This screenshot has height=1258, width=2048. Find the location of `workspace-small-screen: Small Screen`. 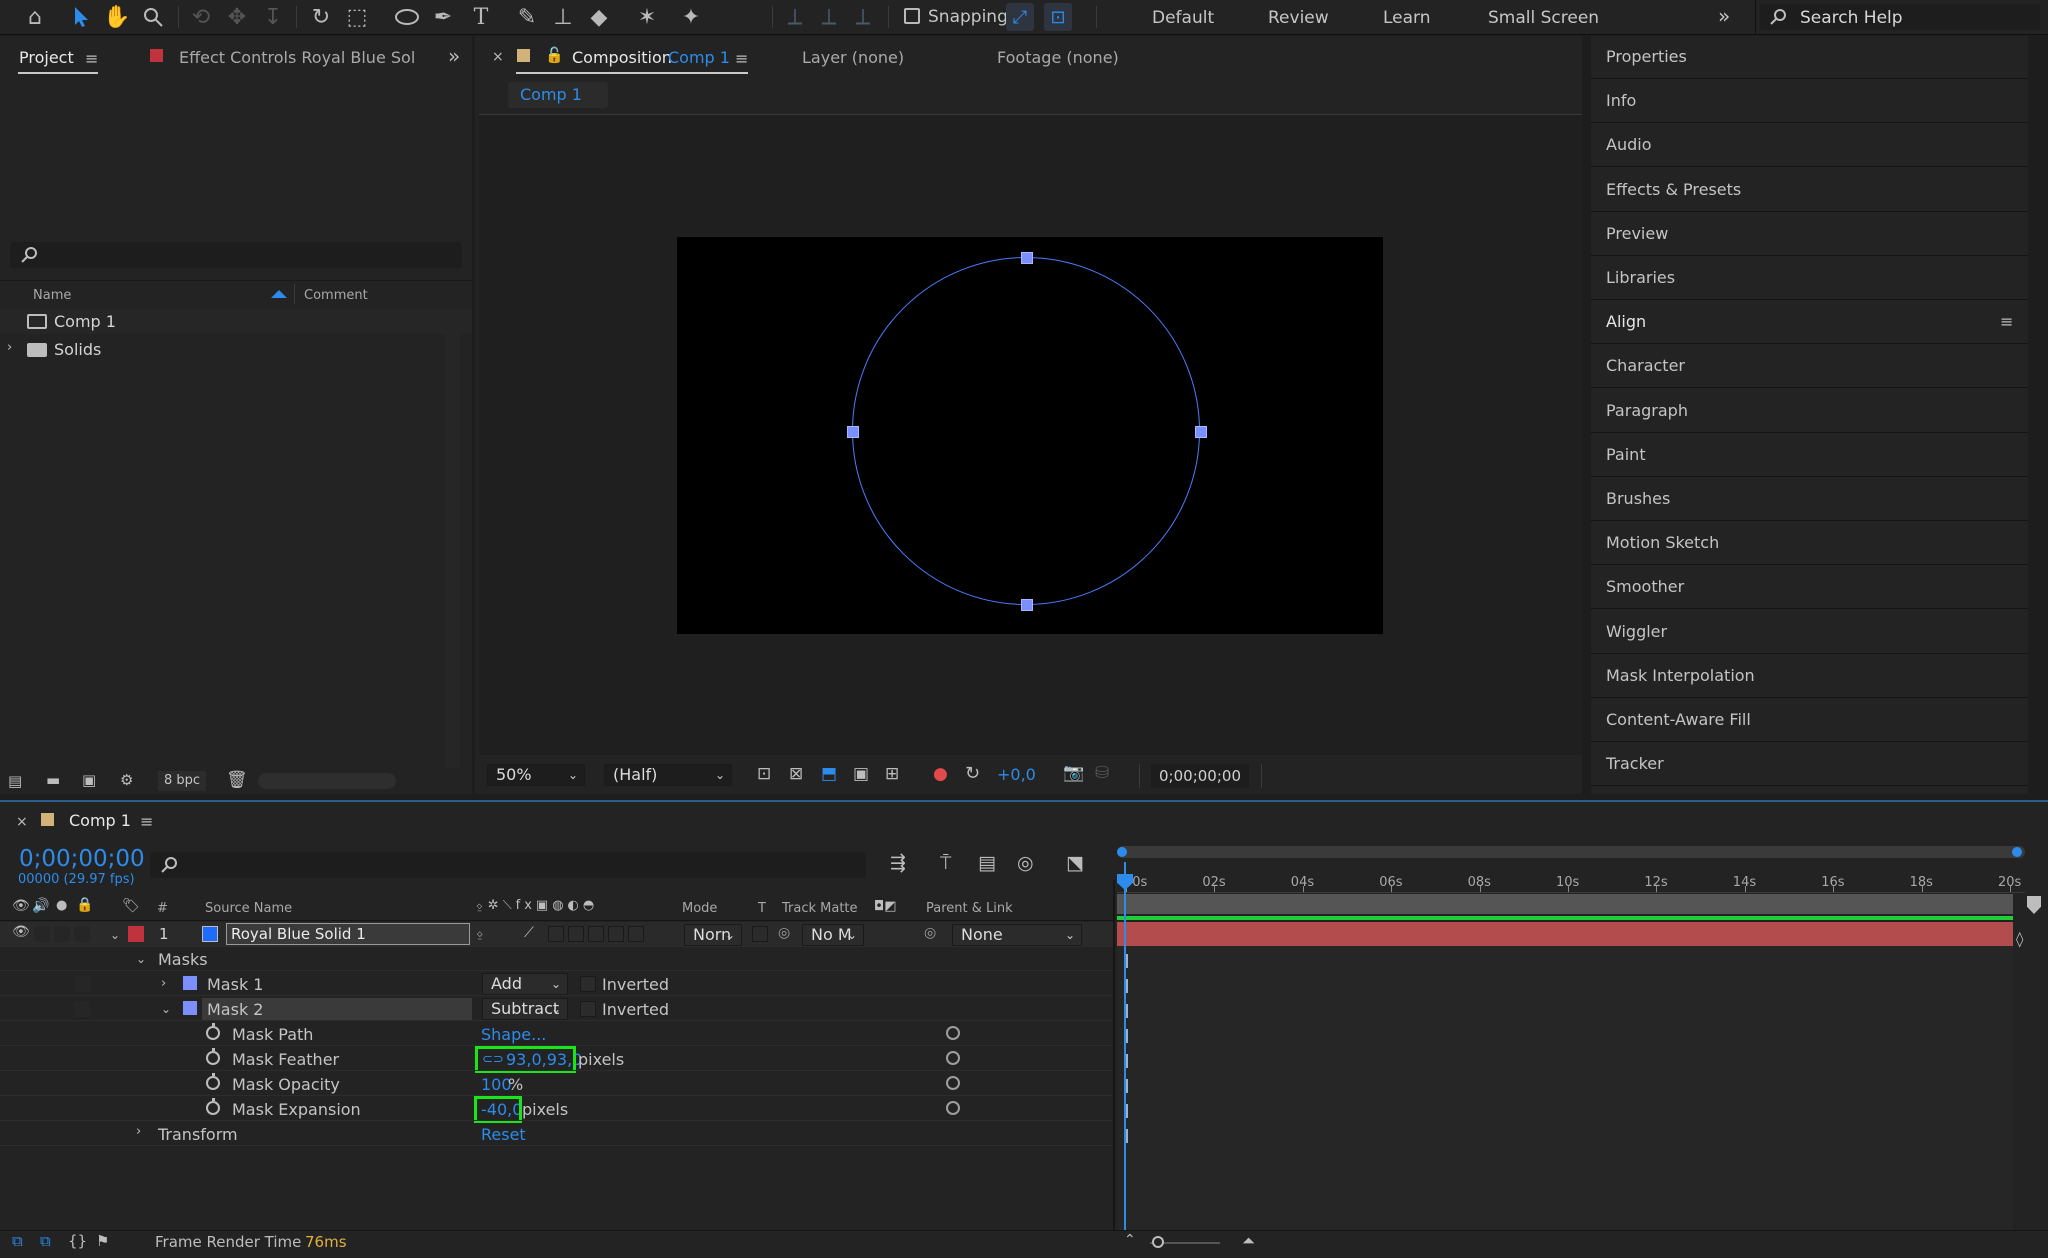

workspace-small-screen: Small Screen is located at coordinates (1543, 18).